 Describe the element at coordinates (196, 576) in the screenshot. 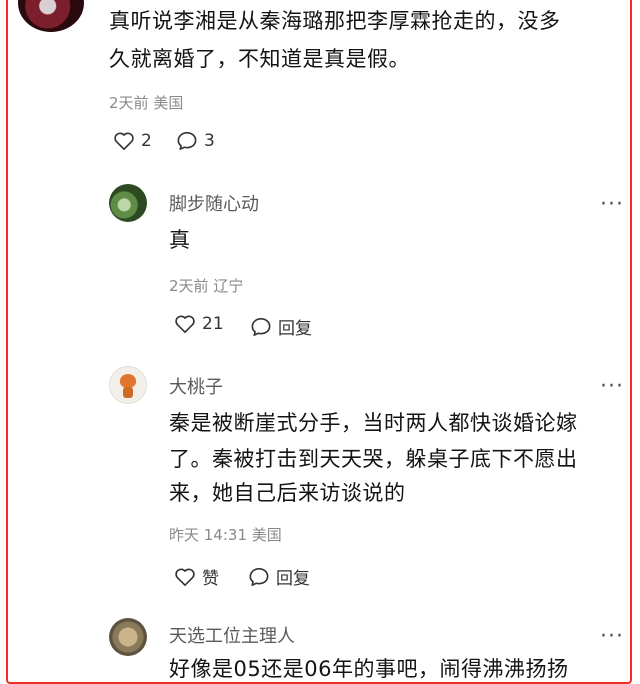

I see `like-button: 赞` at that location.